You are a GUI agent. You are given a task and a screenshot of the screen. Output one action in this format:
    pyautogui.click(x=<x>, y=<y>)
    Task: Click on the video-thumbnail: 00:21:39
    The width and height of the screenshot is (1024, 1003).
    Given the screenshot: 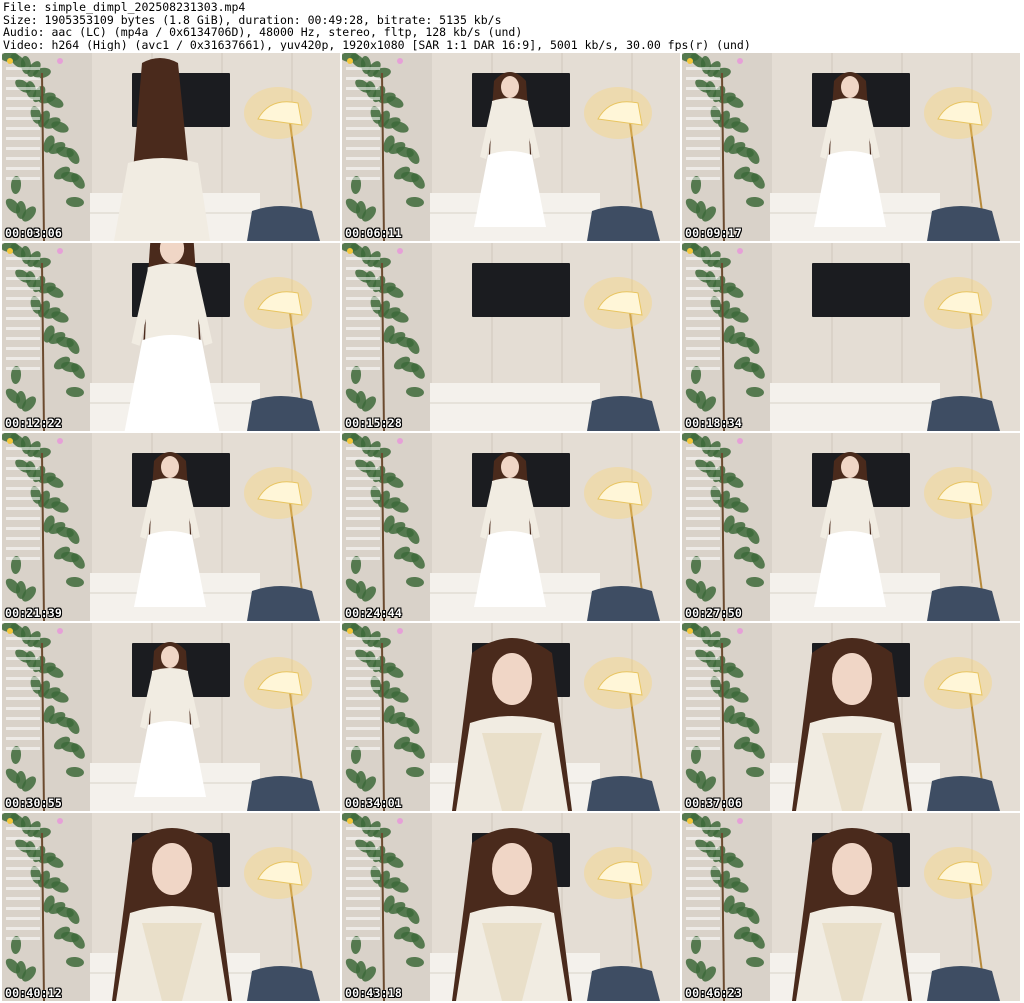 What is the action you would take?
    pyautogui.click(x=171, y=527)
    